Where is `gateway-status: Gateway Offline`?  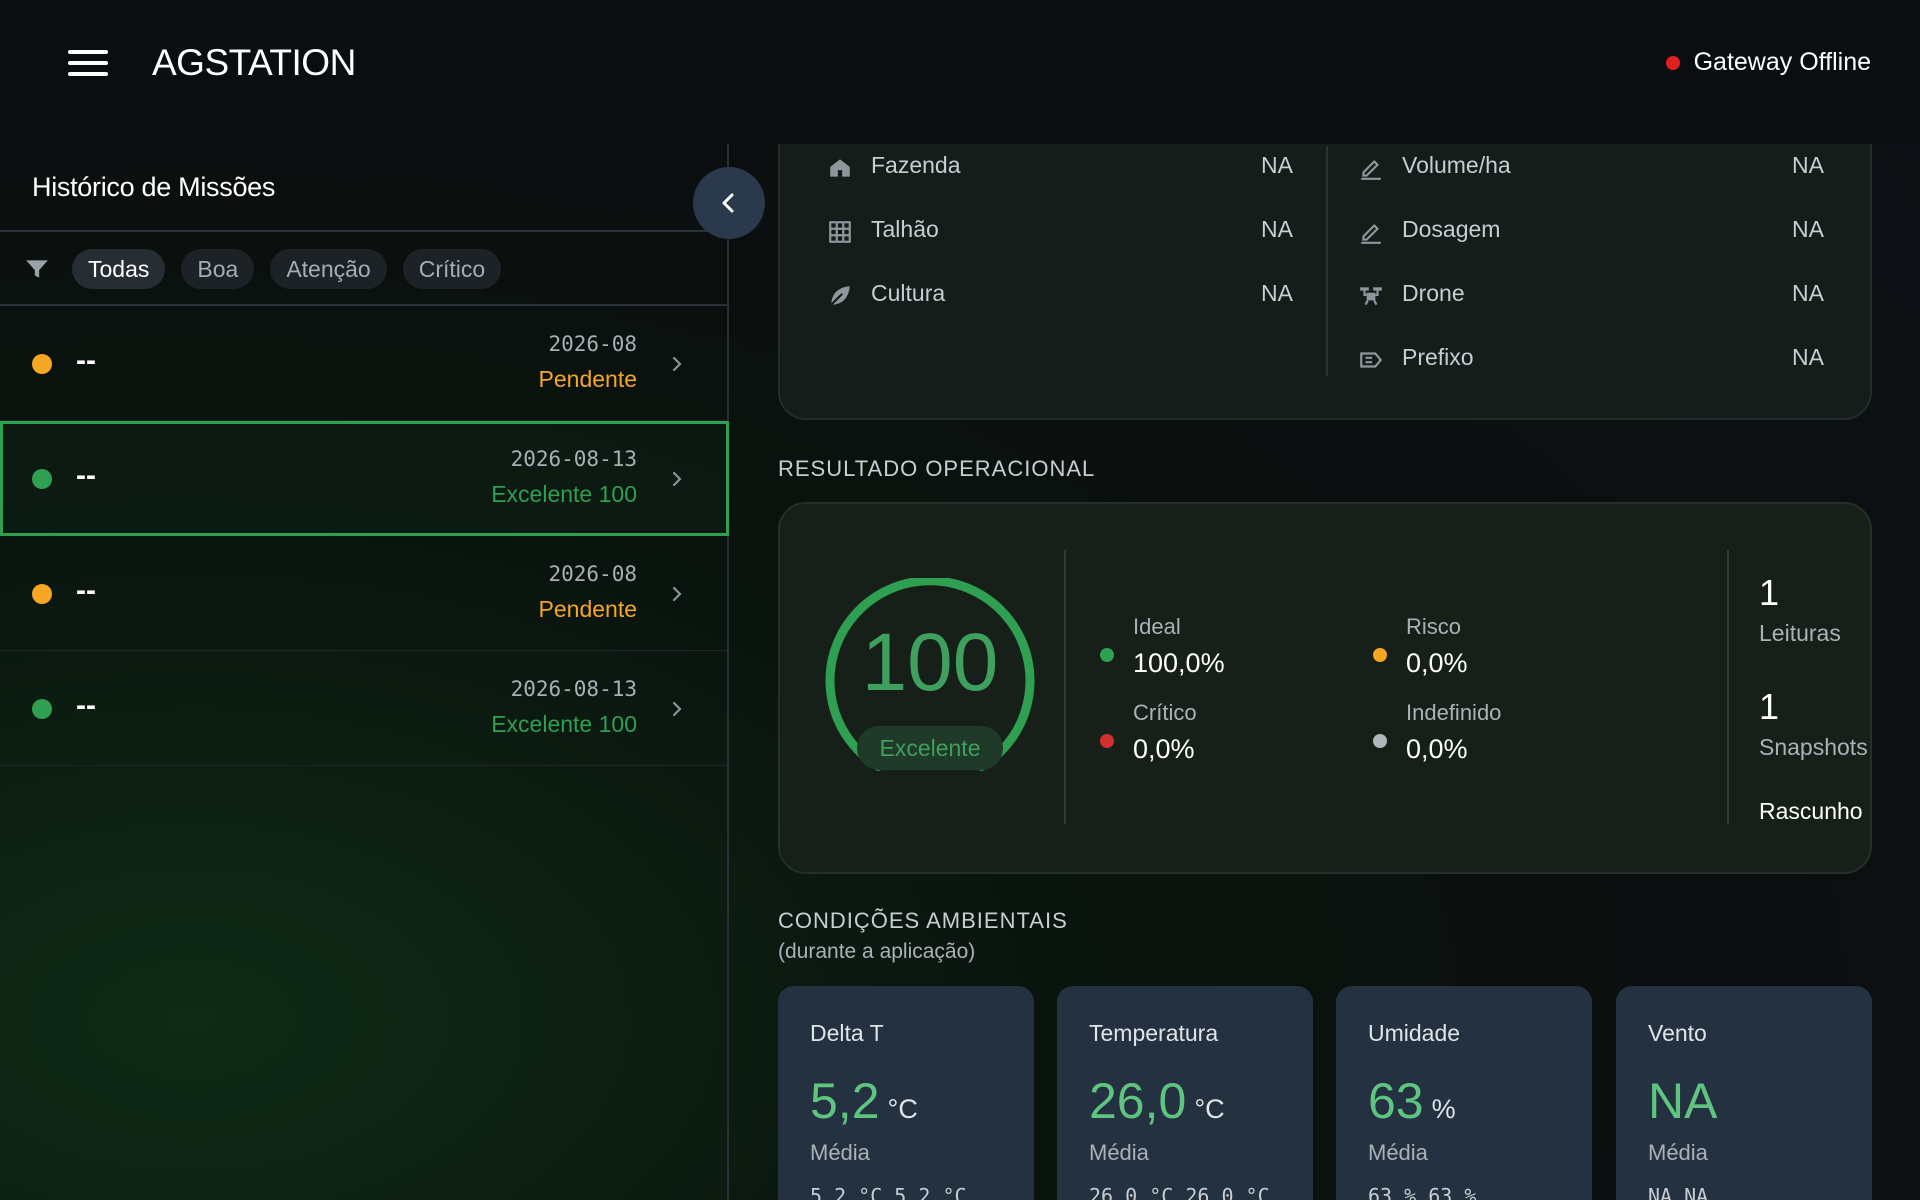
gateway-status: Gateway Offline is located at coordinates (1768, 62).